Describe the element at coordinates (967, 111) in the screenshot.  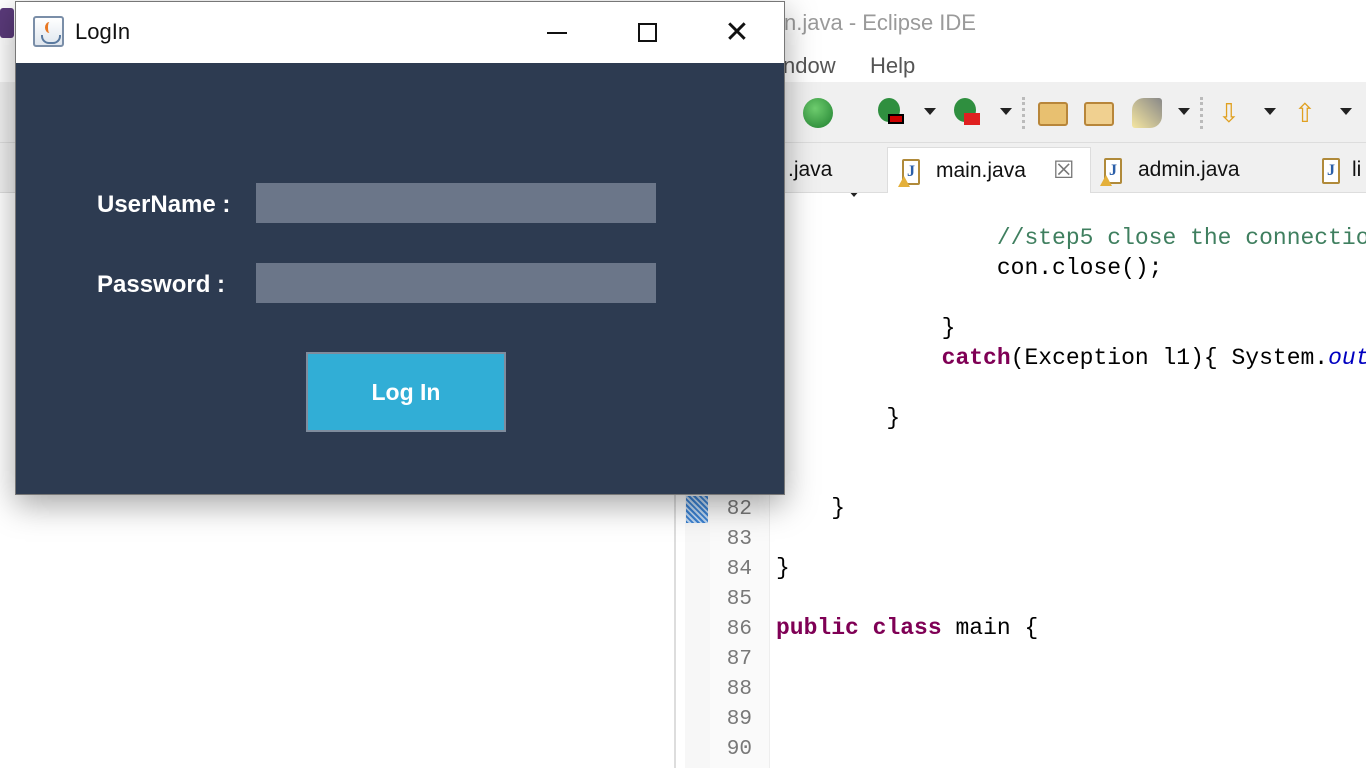
I see `external-tools-icon` at that location.